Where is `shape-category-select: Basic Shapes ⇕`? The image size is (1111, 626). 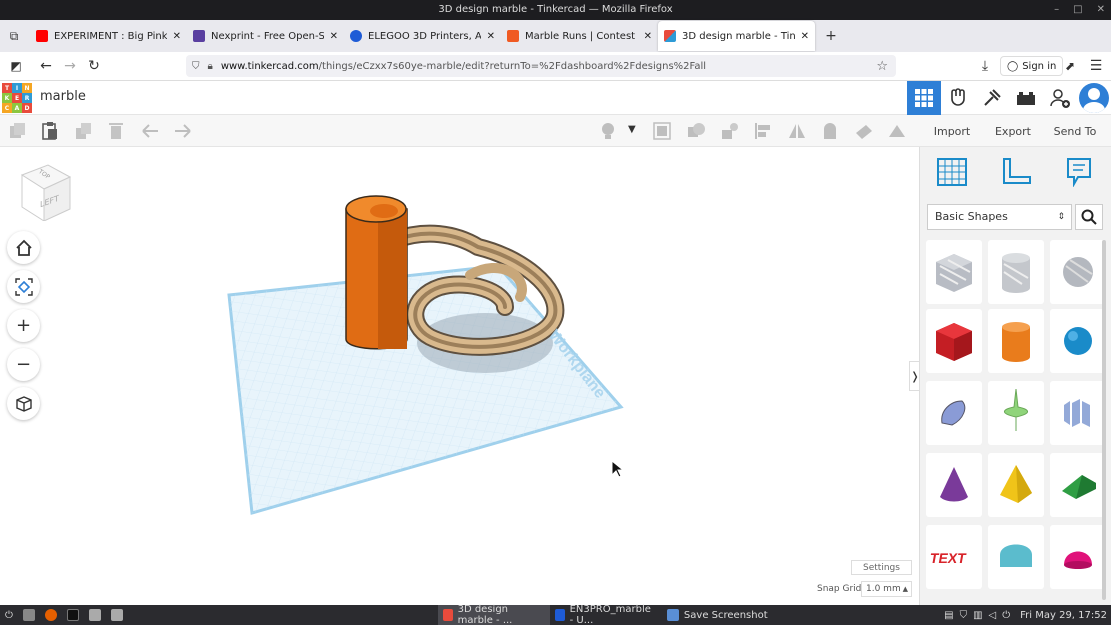 shape-category-select: Basic Shapes ⇕ is located at coordinates (999, 217).